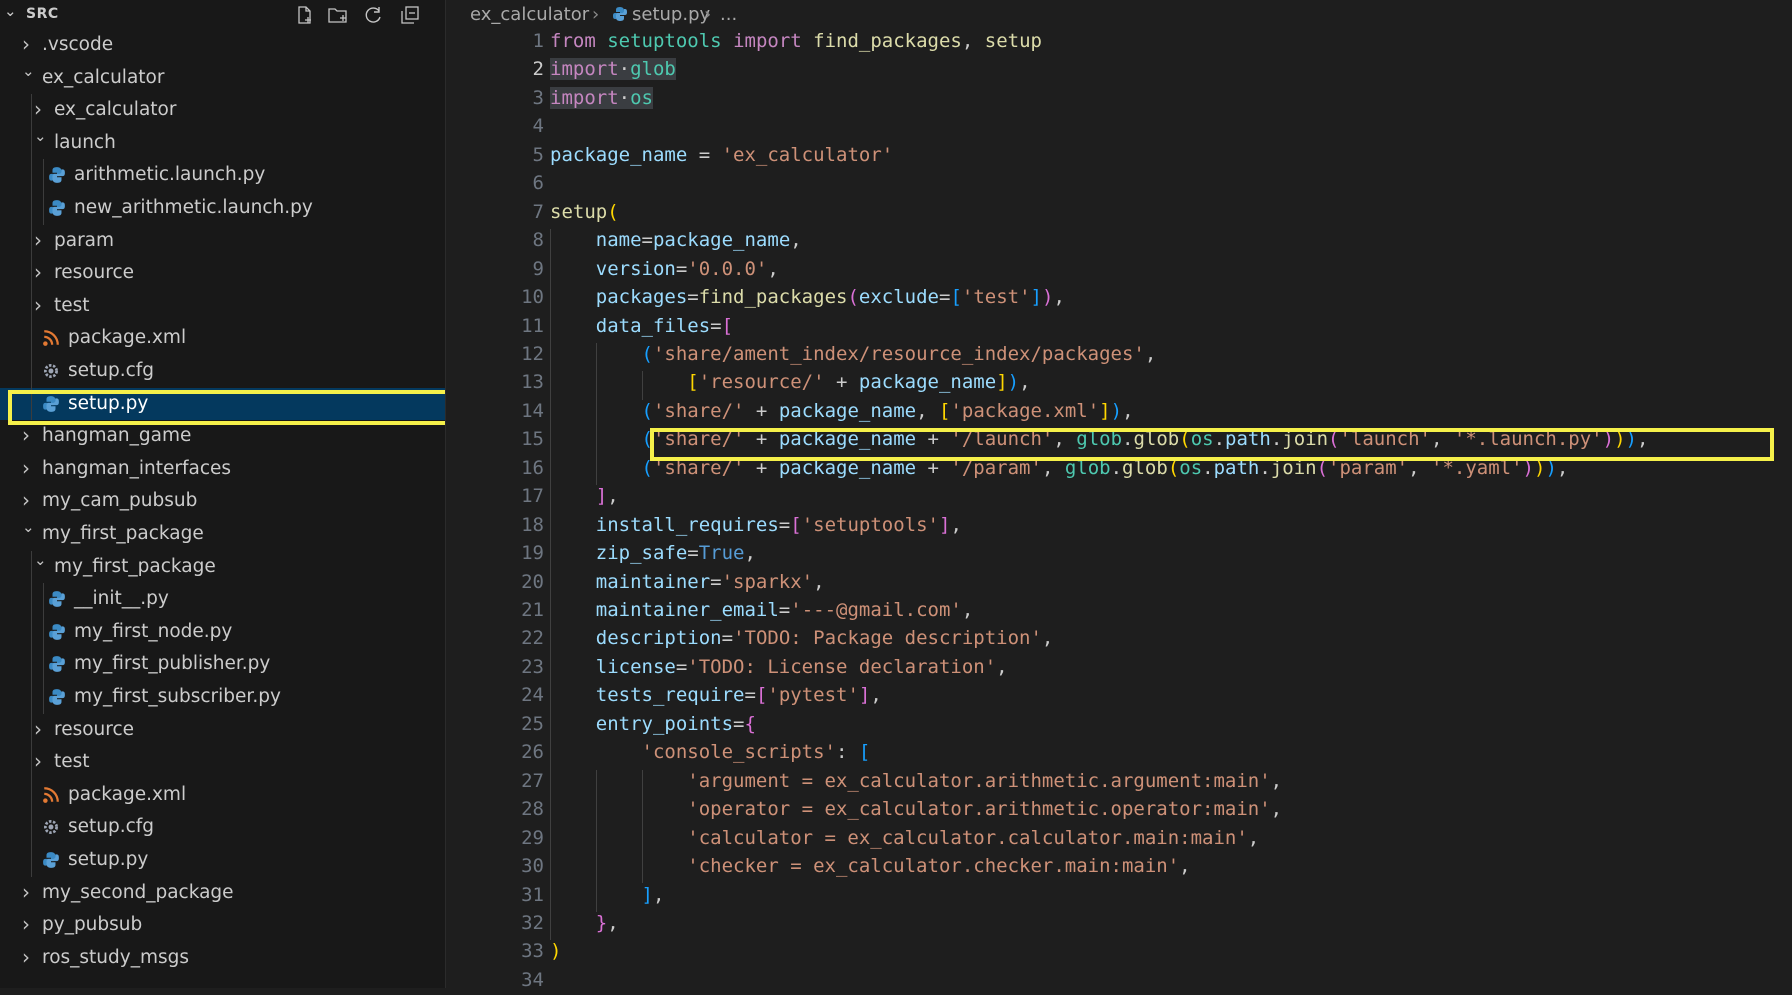 Image resolution: width=1792 pixels, height=995 pixels. Describe the element at coordinates (222, 697) in the screenshot. I see `tree-file-item: my_first_subscriber.py` at that location.